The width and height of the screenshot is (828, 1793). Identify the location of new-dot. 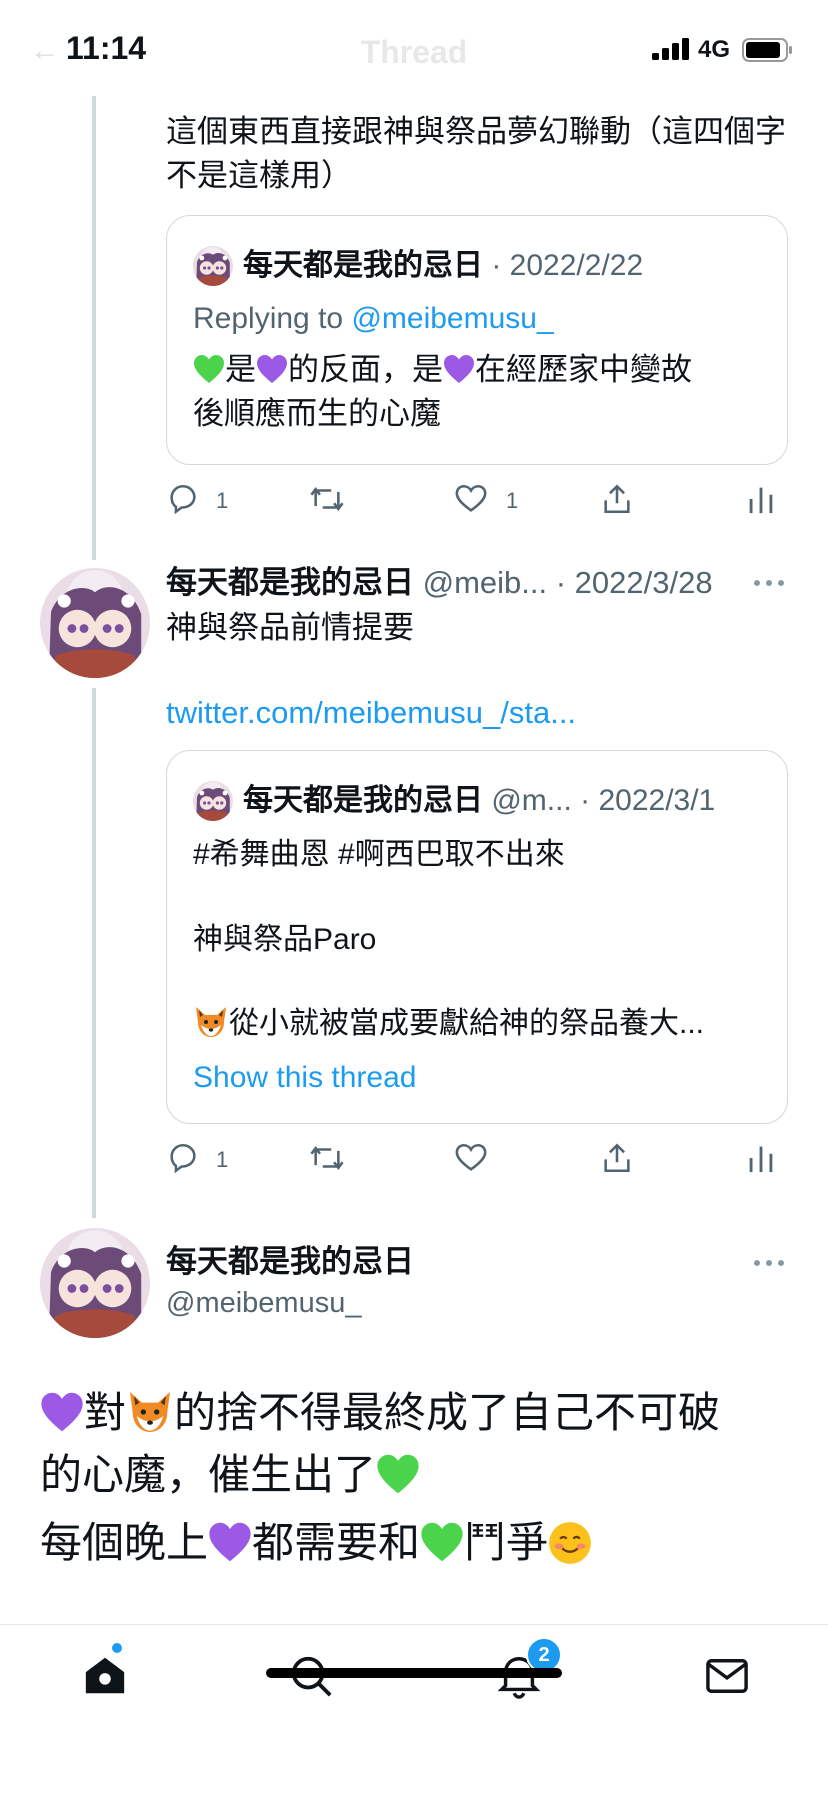
(117, 1648).